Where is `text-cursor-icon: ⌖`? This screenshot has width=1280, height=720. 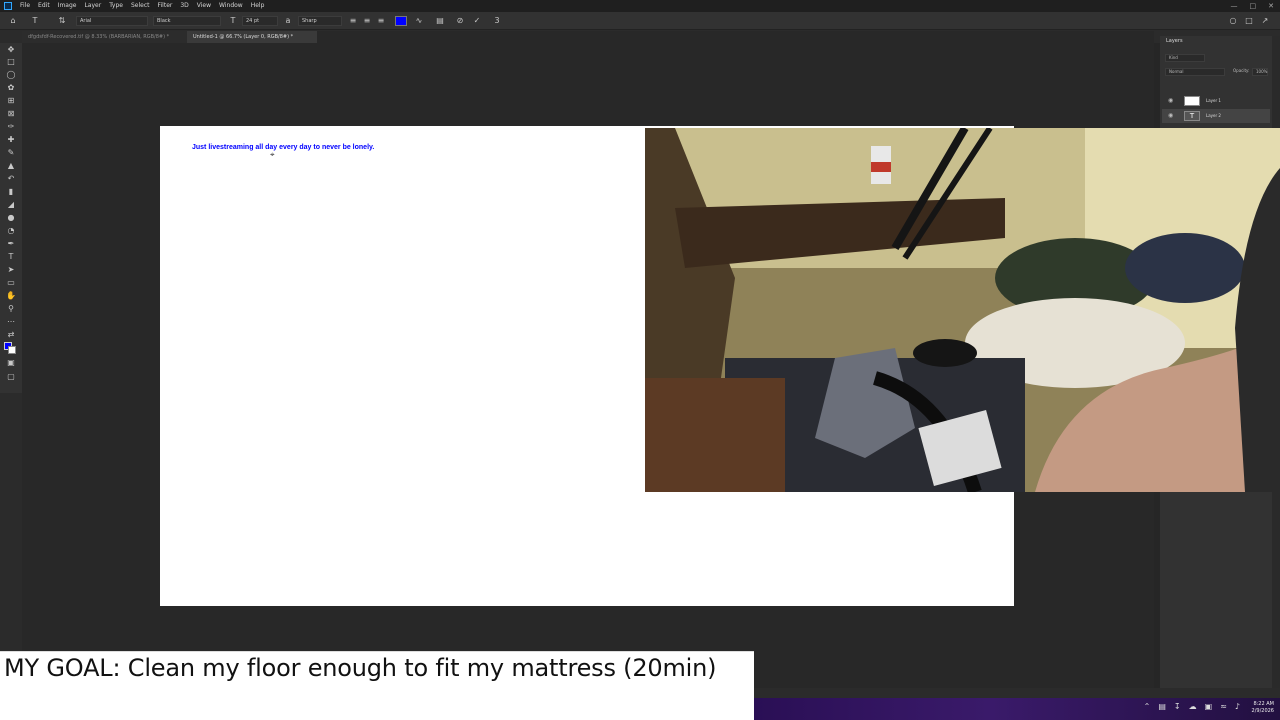
text-cursor-icon: ⌖ is located at coordinates (272, 154).